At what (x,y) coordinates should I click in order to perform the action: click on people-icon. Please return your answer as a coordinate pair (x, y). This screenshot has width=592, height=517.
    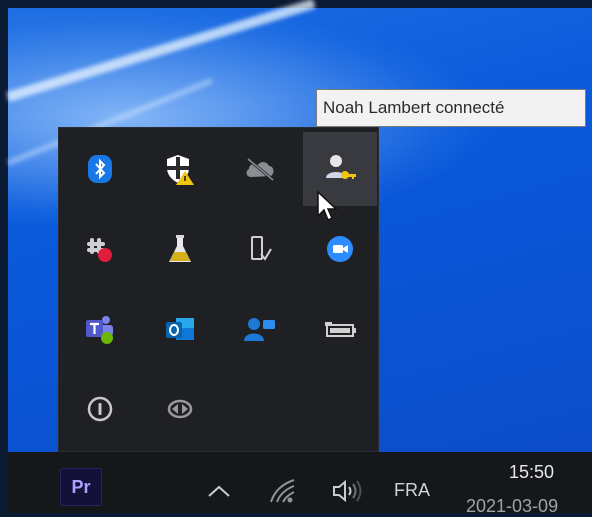
    Looking at the image, I should click on (259, 329).